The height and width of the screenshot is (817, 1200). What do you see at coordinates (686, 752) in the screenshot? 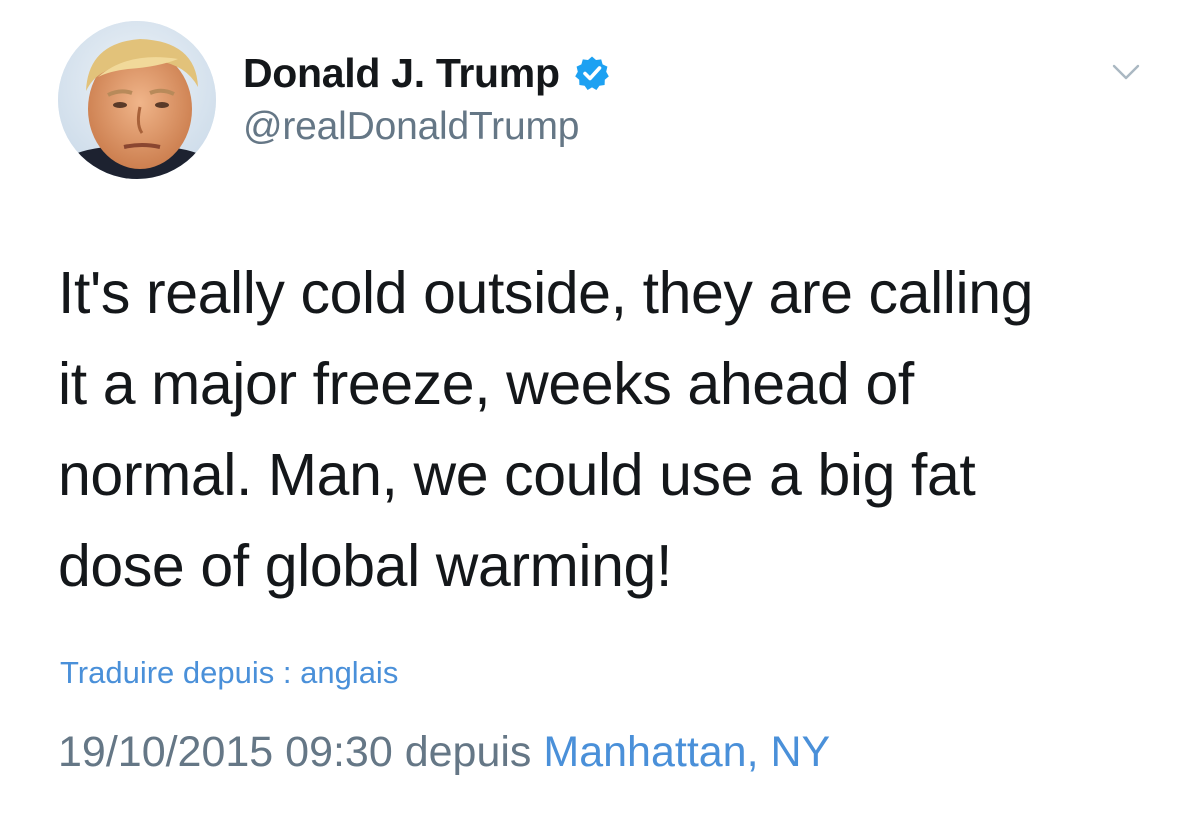
I see `location-link: Manhattan, NY` at bounding box center [686, 752].